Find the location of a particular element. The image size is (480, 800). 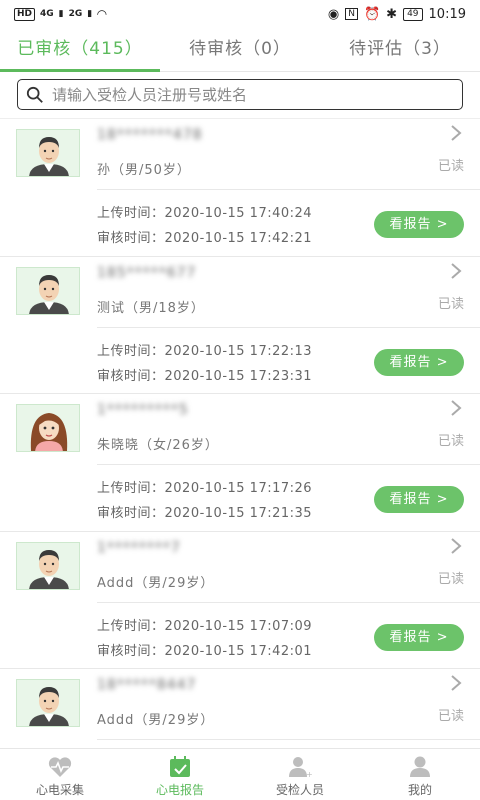

wifi-icon: ◠ is located at coordinates (102, 14).